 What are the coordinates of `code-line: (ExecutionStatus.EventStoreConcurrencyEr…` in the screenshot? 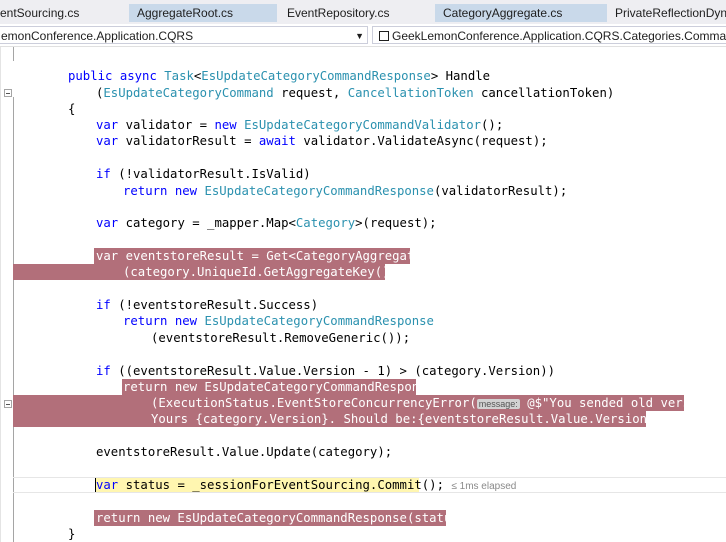 It's located at (435, 403).